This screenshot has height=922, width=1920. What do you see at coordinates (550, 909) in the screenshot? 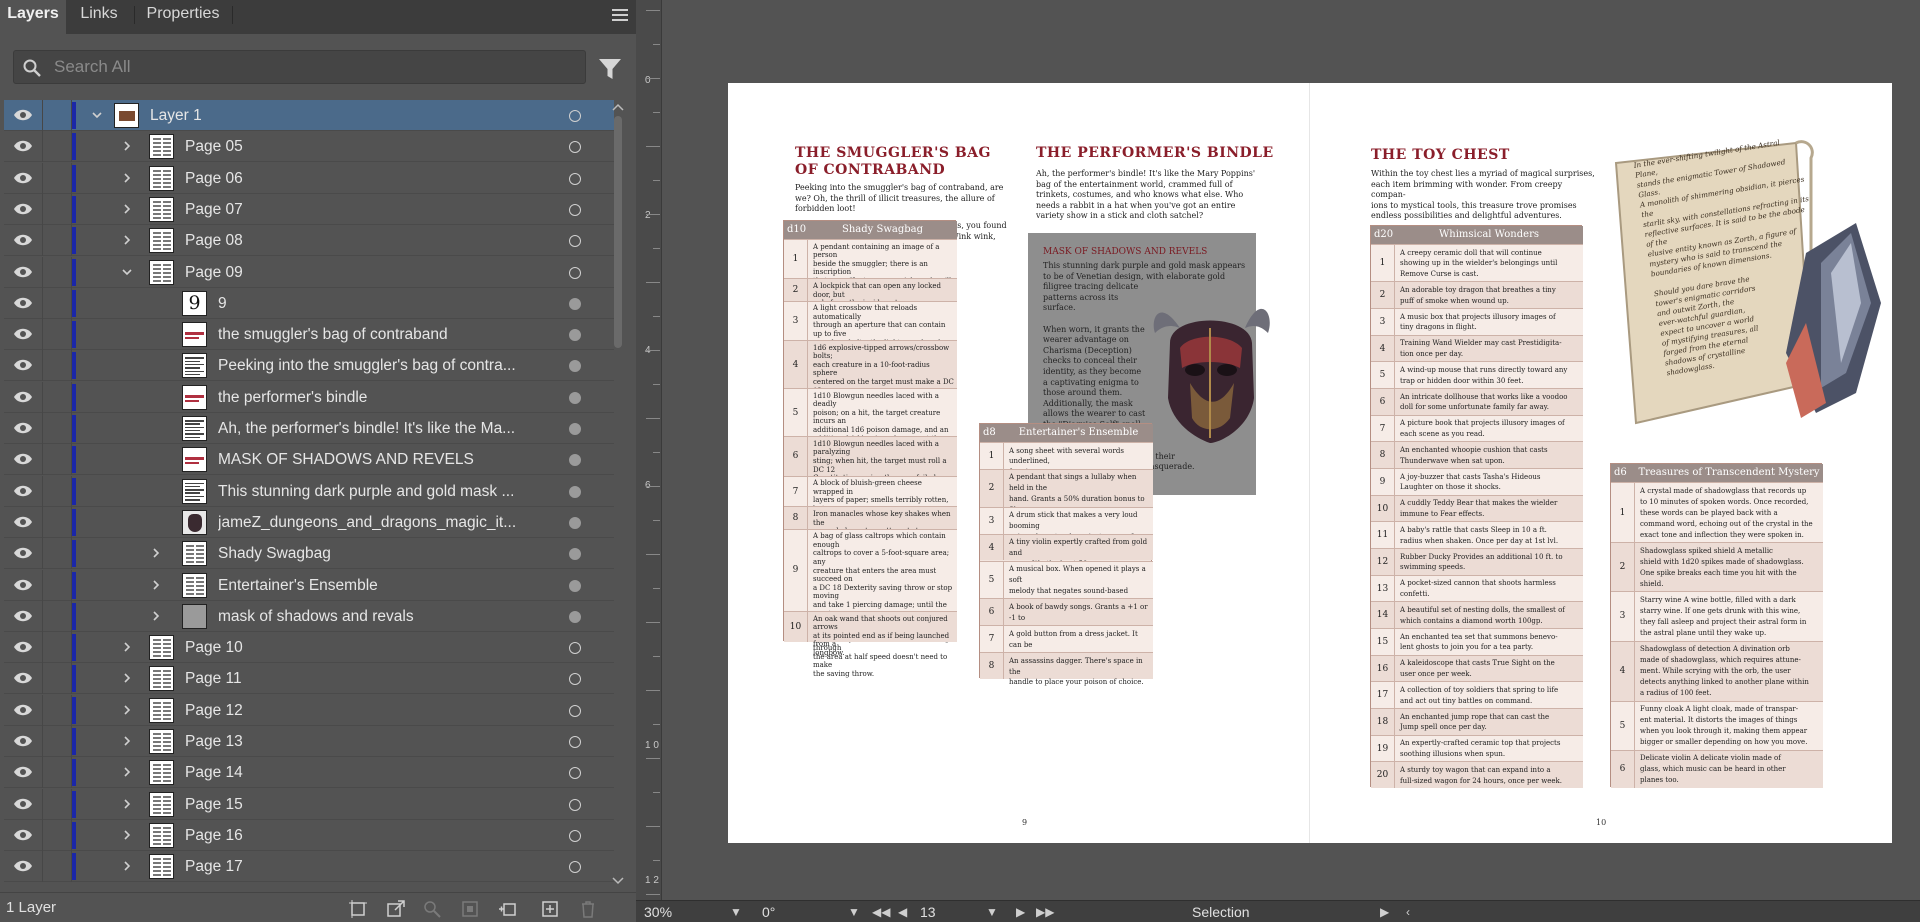
I see `new-layer-icon` at bounding box center [550, 909].